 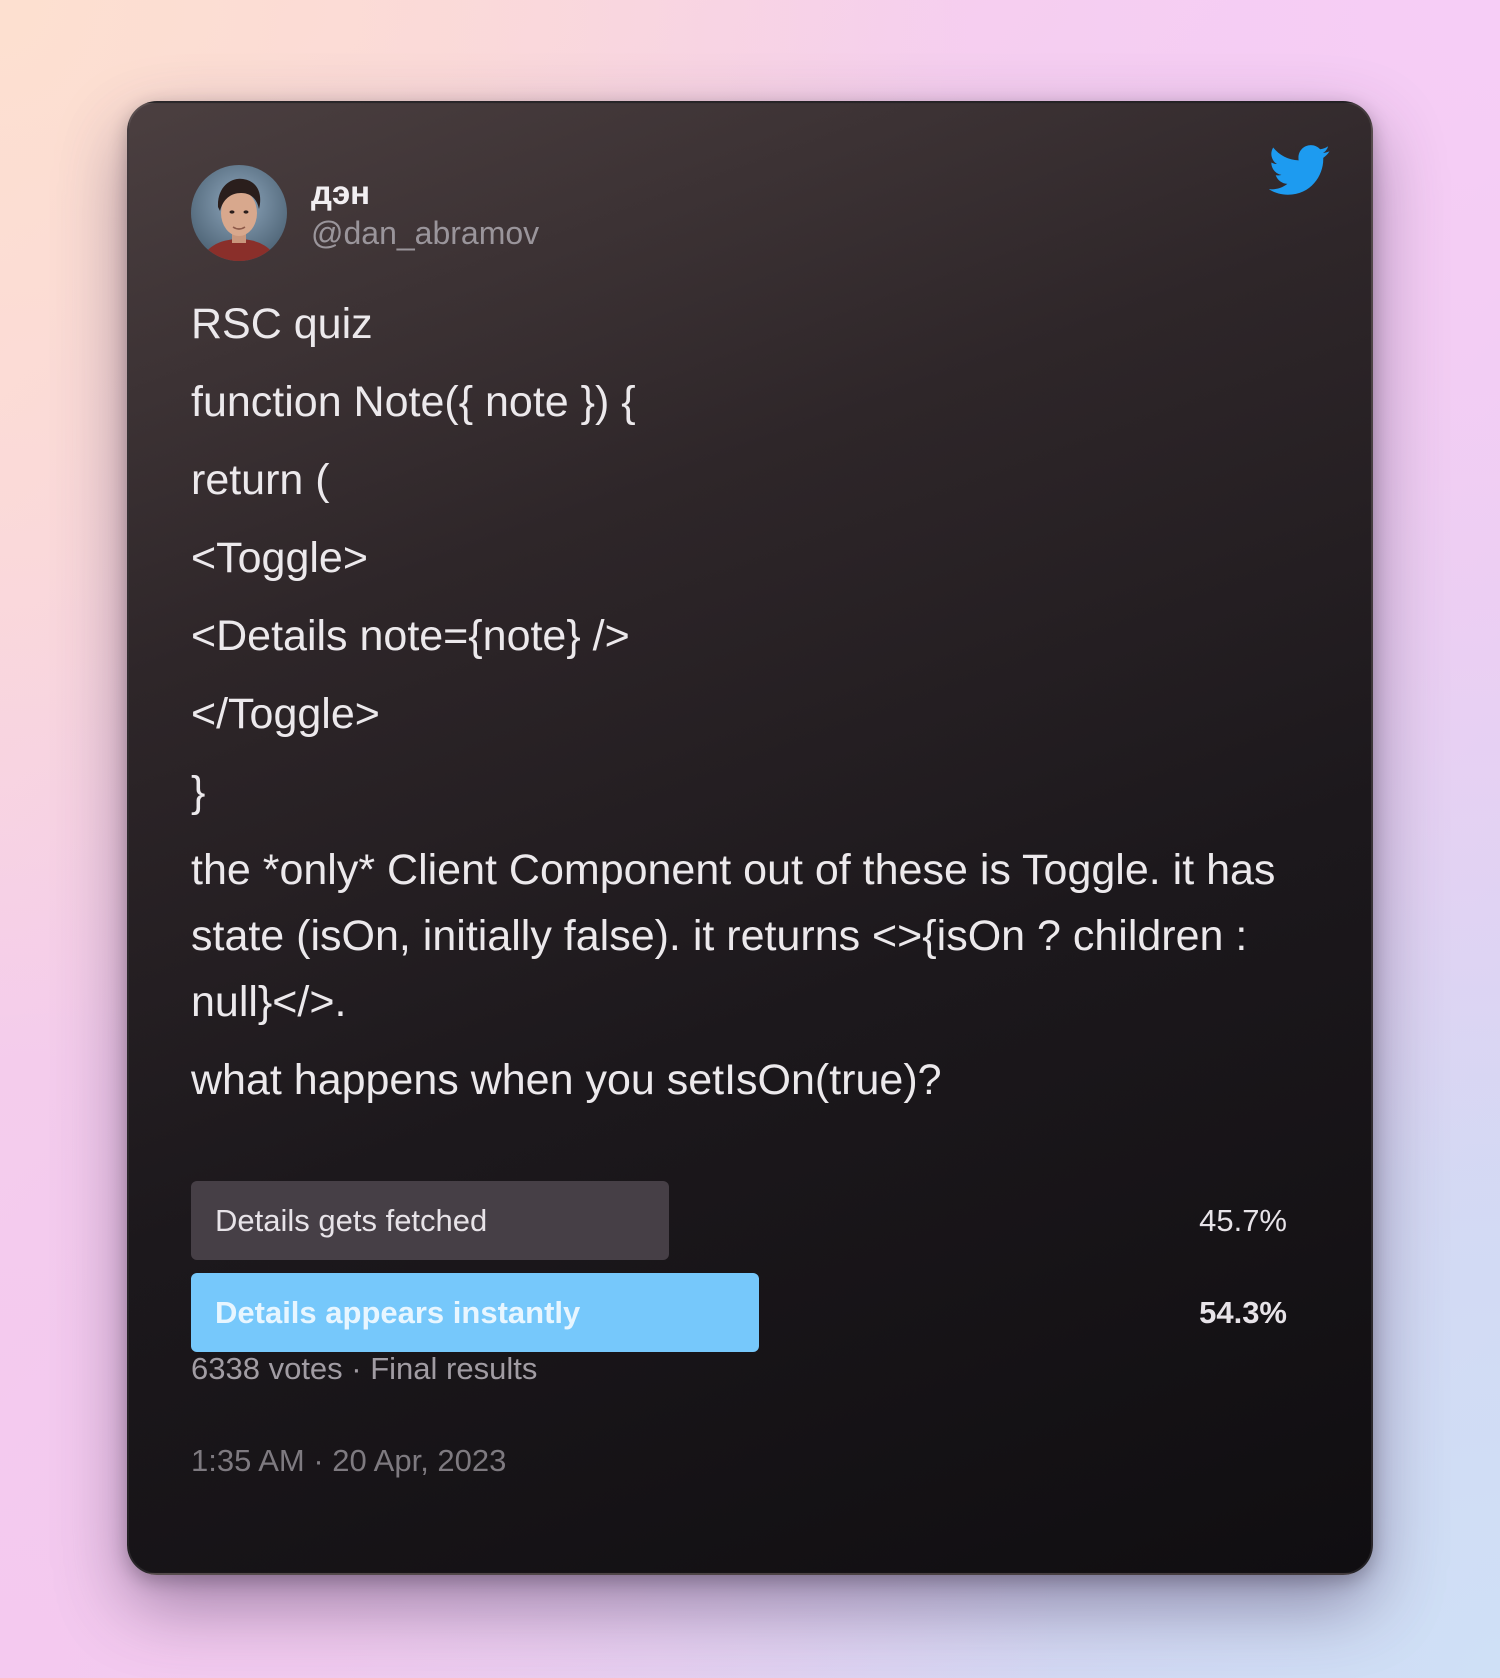 What do you see at coordinates (282, 324) in the screenshot?
I see `tweet-line: RSC quiz` at bounding box center [282, 324].